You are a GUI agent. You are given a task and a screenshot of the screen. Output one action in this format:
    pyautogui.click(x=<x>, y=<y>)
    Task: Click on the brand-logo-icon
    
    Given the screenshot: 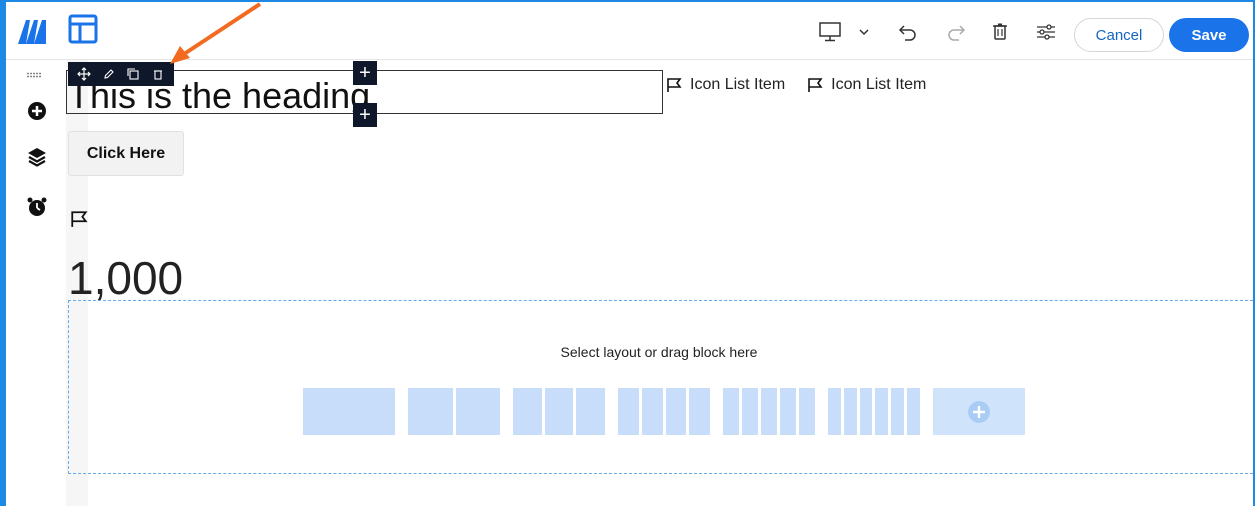 What is the action you would take?
    pyautogui.click(x=32, y=32)
    